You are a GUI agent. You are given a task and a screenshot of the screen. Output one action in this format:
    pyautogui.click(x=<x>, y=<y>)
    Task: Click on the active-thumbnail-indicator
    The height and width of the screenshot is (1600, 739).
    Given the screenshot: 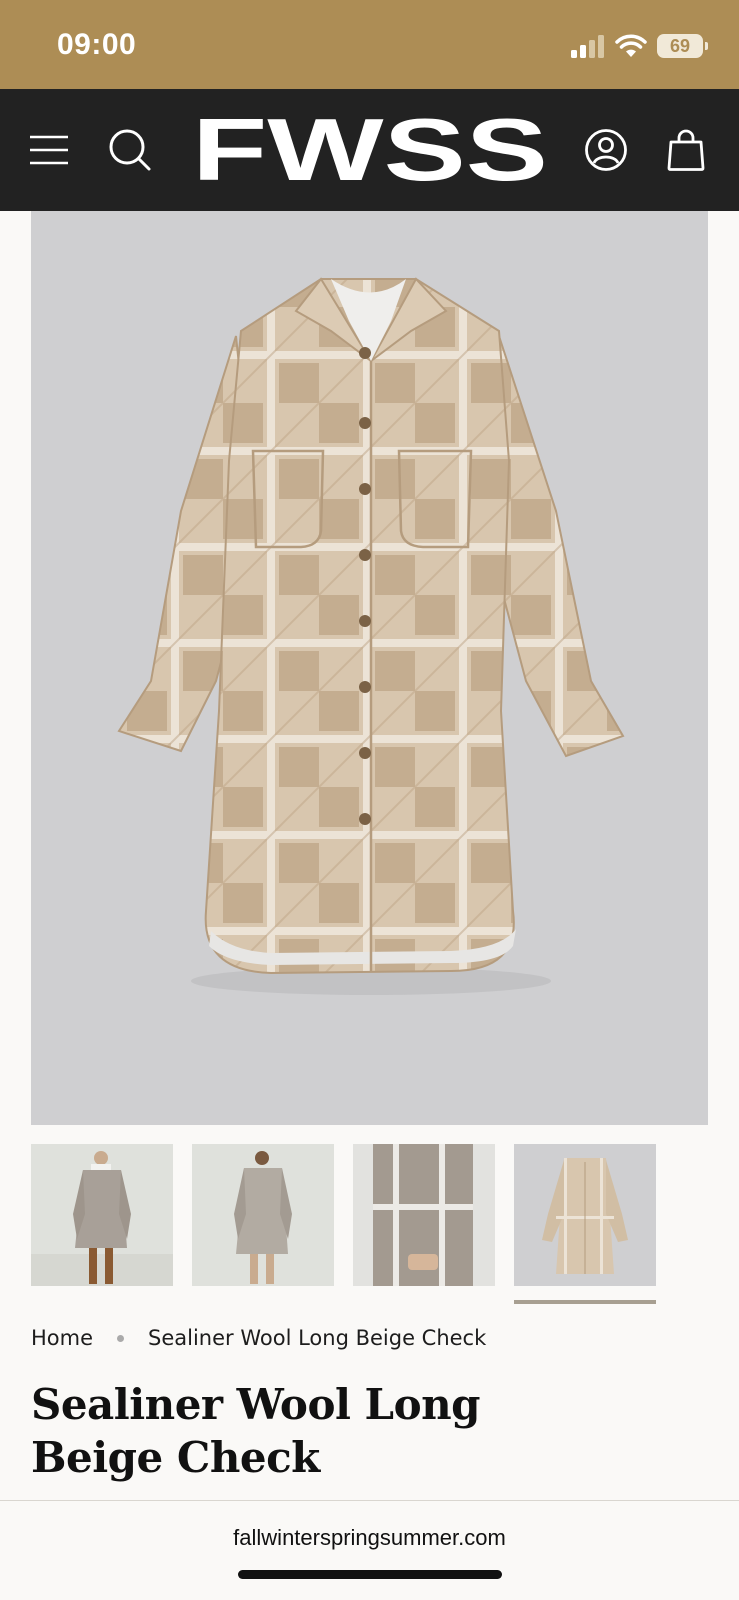 What is the action you would take?
    pyautogui.click(x=585, y=1302)
    